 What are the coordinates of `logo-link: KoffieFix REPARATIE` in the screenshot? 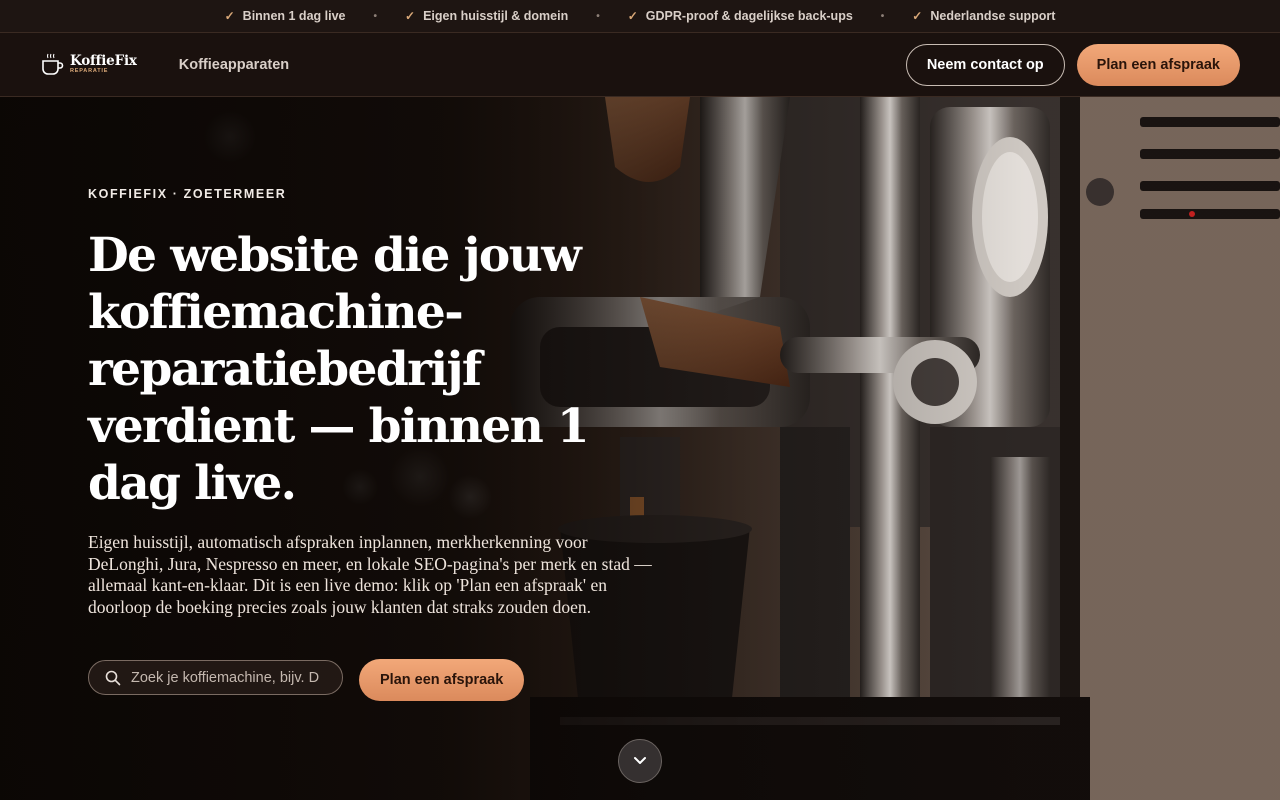 It's located at (88, 65).